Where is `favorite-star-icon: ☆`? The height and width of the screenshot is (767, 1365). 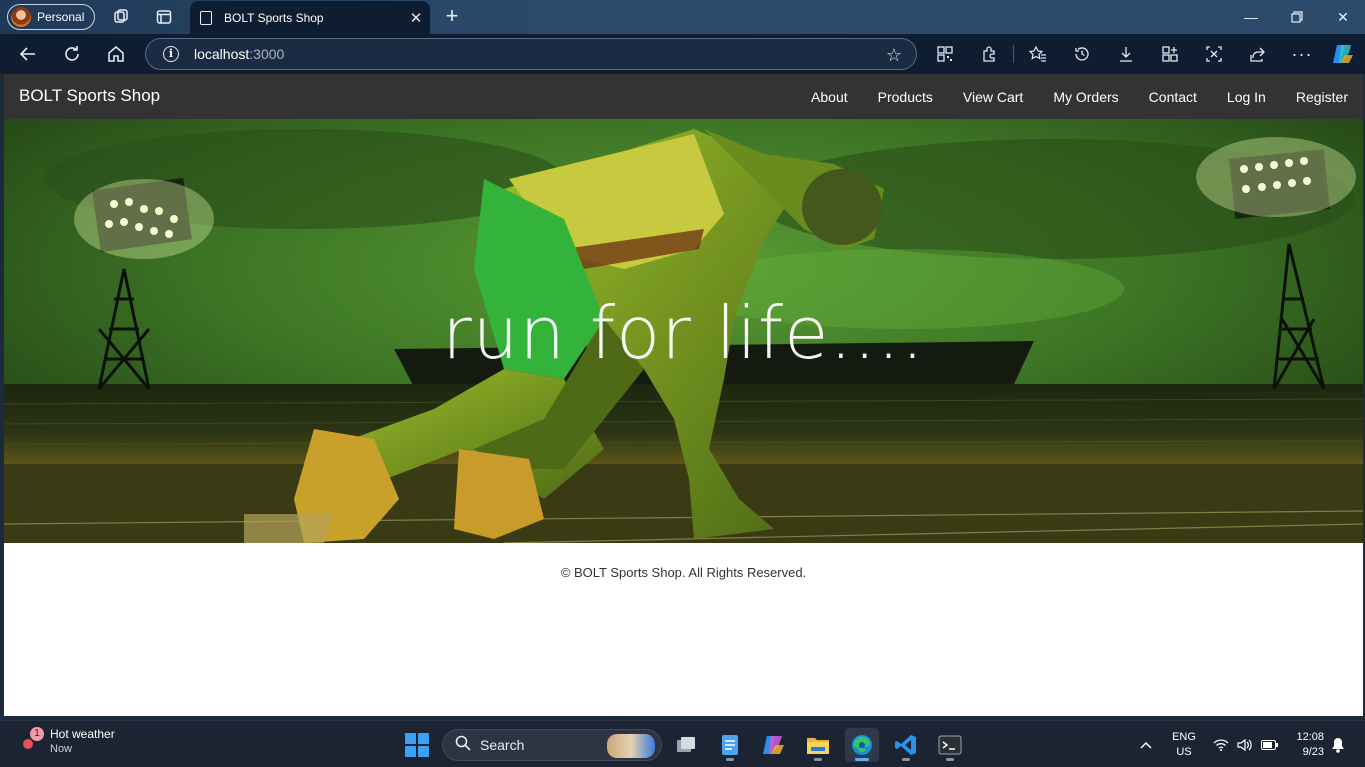
favorite-star-icon: ☆ is located at coordinates (894, 55).